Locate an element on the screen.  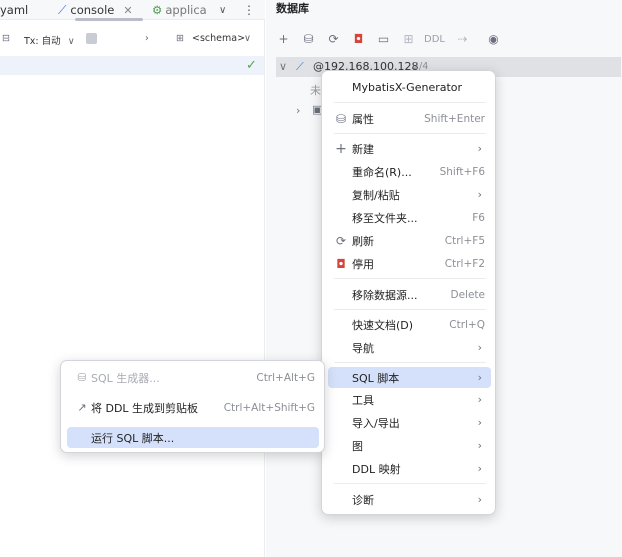
tabs-dropdown-chevron-icon: ∨ is located at coordinates (222, 10).